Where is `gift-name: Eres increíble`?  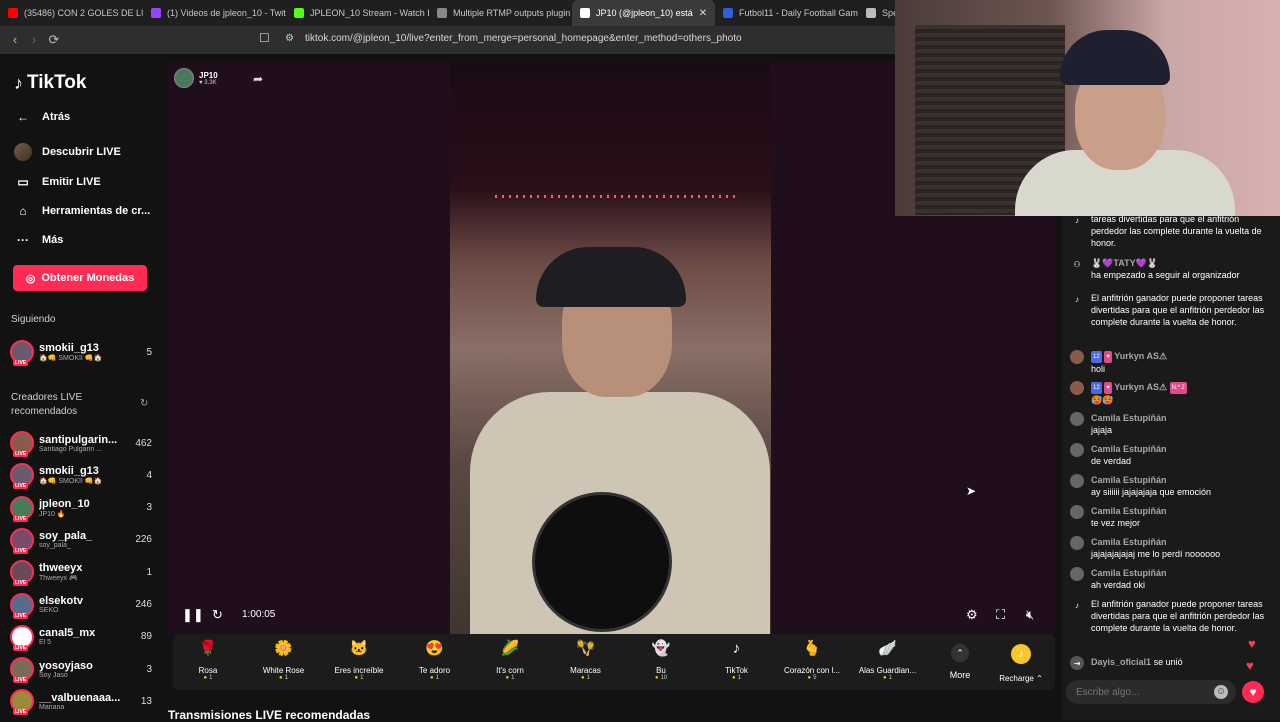
gift-name: Eres increíble is located at coordinates (359, 670).